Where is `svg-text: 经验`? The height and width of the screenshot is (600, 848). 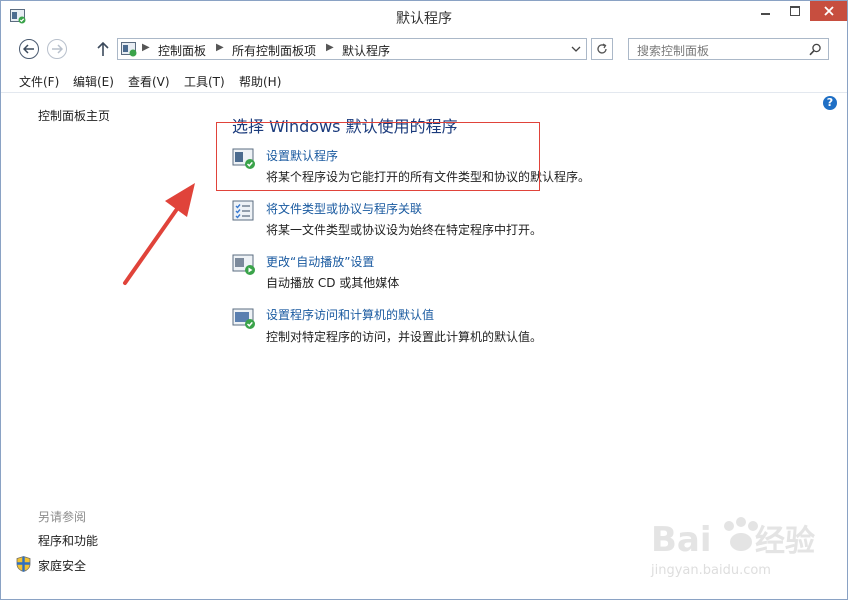
svg-text: 经验 is located at coordinates (785, 541).